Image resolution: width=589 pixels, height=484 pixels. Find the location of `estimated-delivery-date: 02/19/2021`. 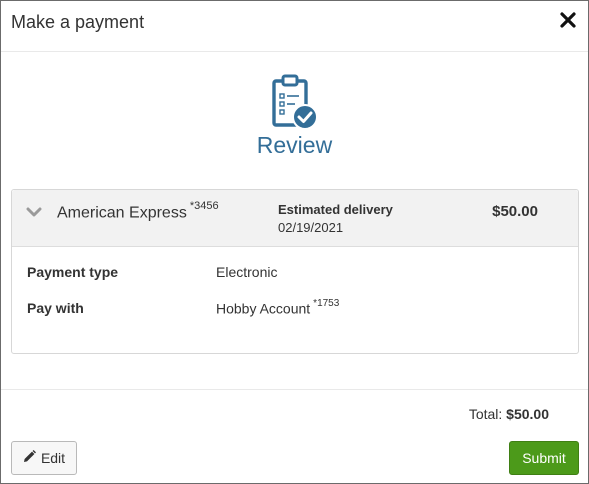

estimated-delivery-date: 02/19/2021 is located at coordinates (311, 227).